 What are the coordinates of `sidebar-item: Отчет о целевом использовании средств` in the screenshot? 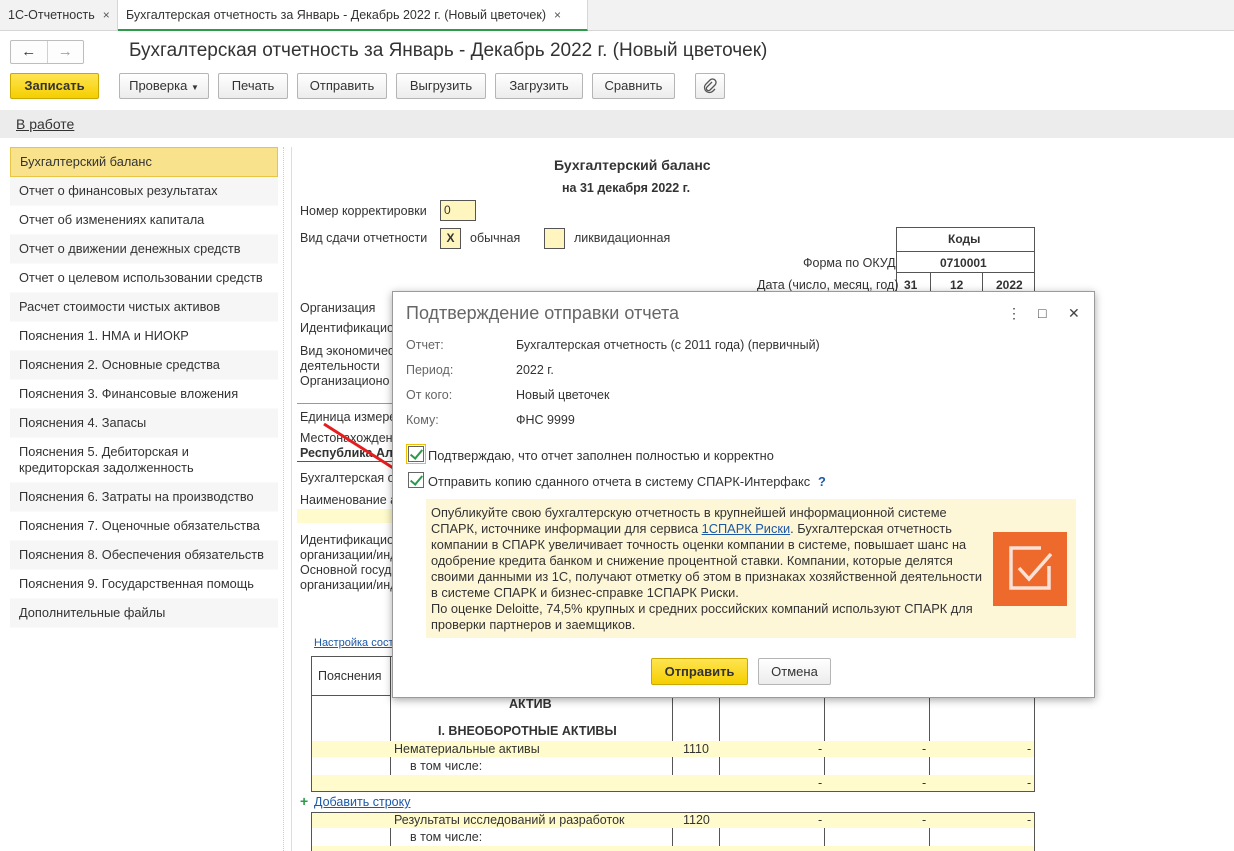 It's located at (144, 278).